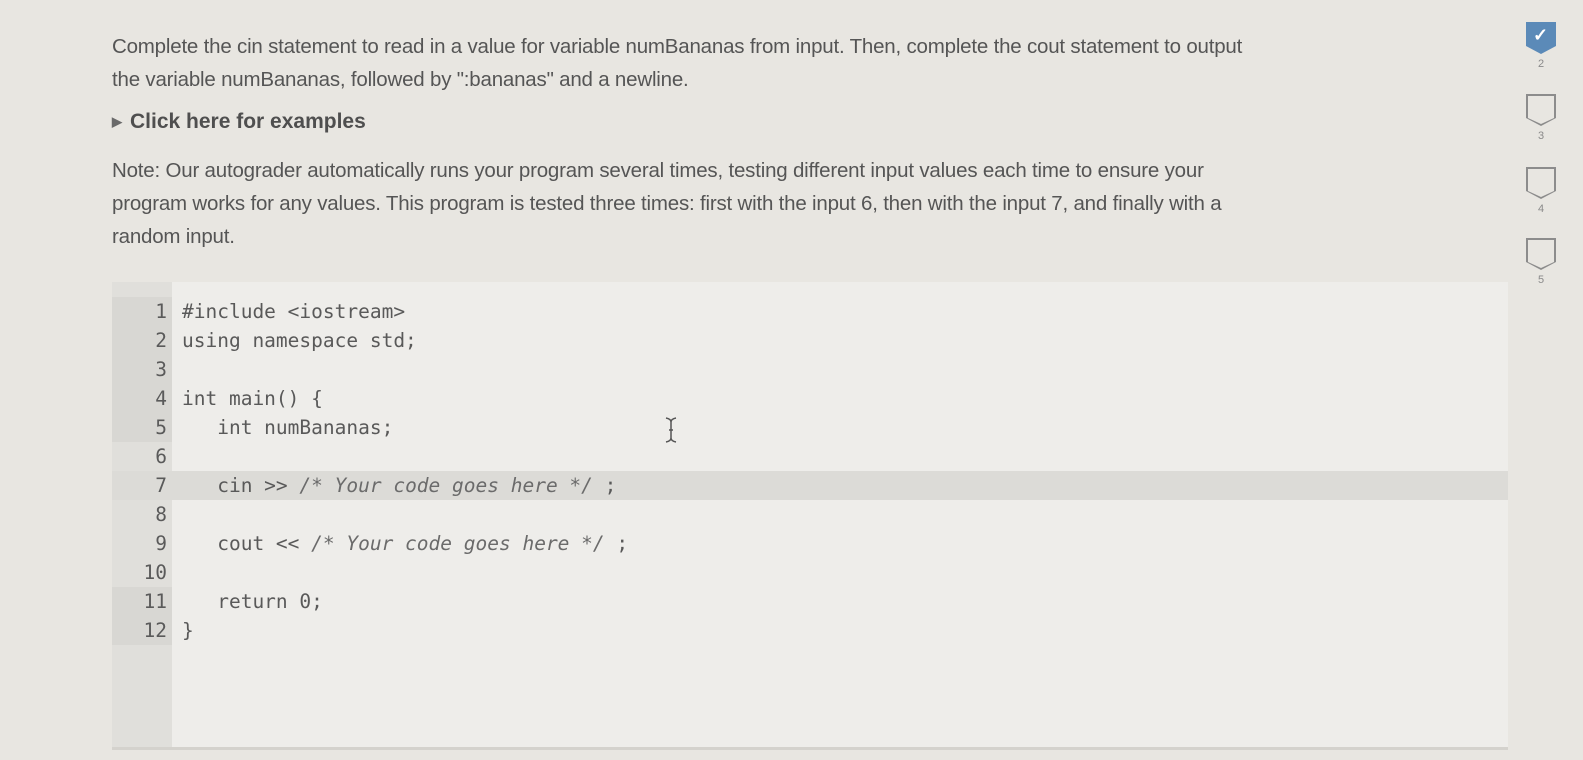  I want to click on line-code: cout << /* Your code goes here */ ;, so click(405, 543).